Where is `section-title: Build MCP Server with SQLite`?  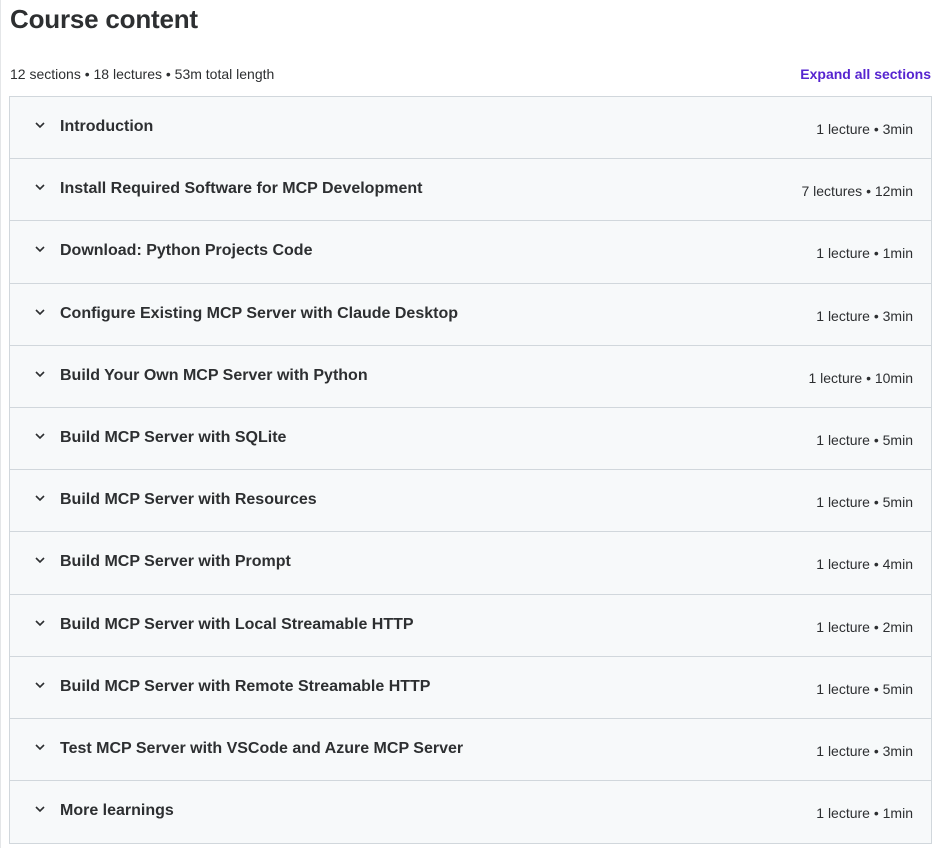
section-title: Build MCP Server with SQLite is located at coordinates (173, 437).